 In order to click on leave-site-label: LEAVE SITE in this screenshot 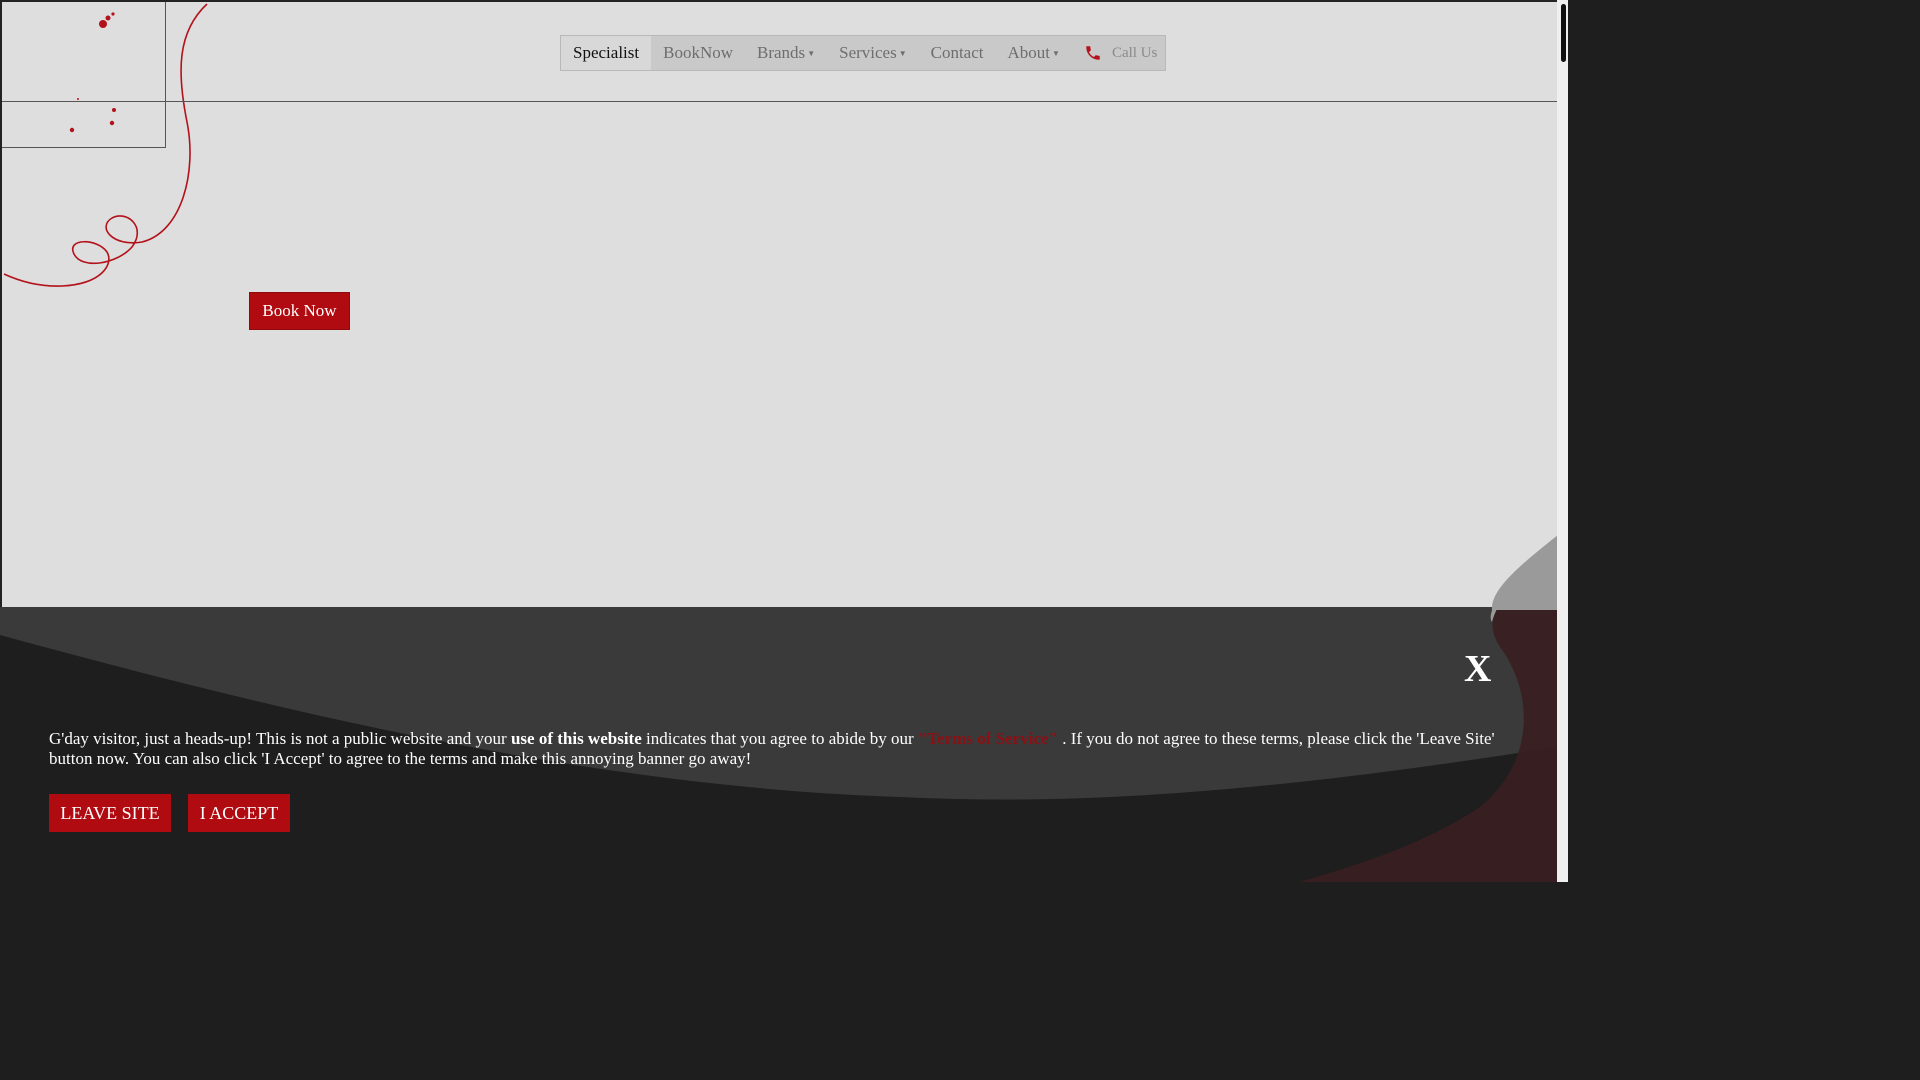, I will do `click(110, 812)`.